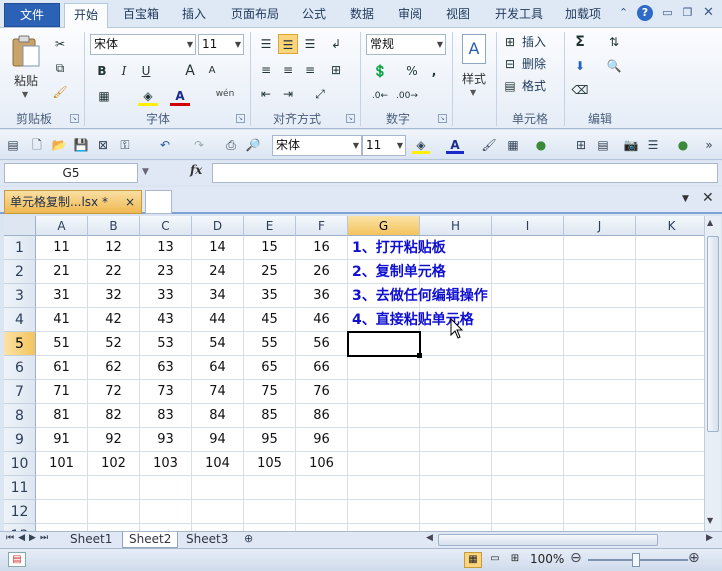 The width and height of the screenshot is (722, 571). I want to click on cell-g6, so click(384, 368).